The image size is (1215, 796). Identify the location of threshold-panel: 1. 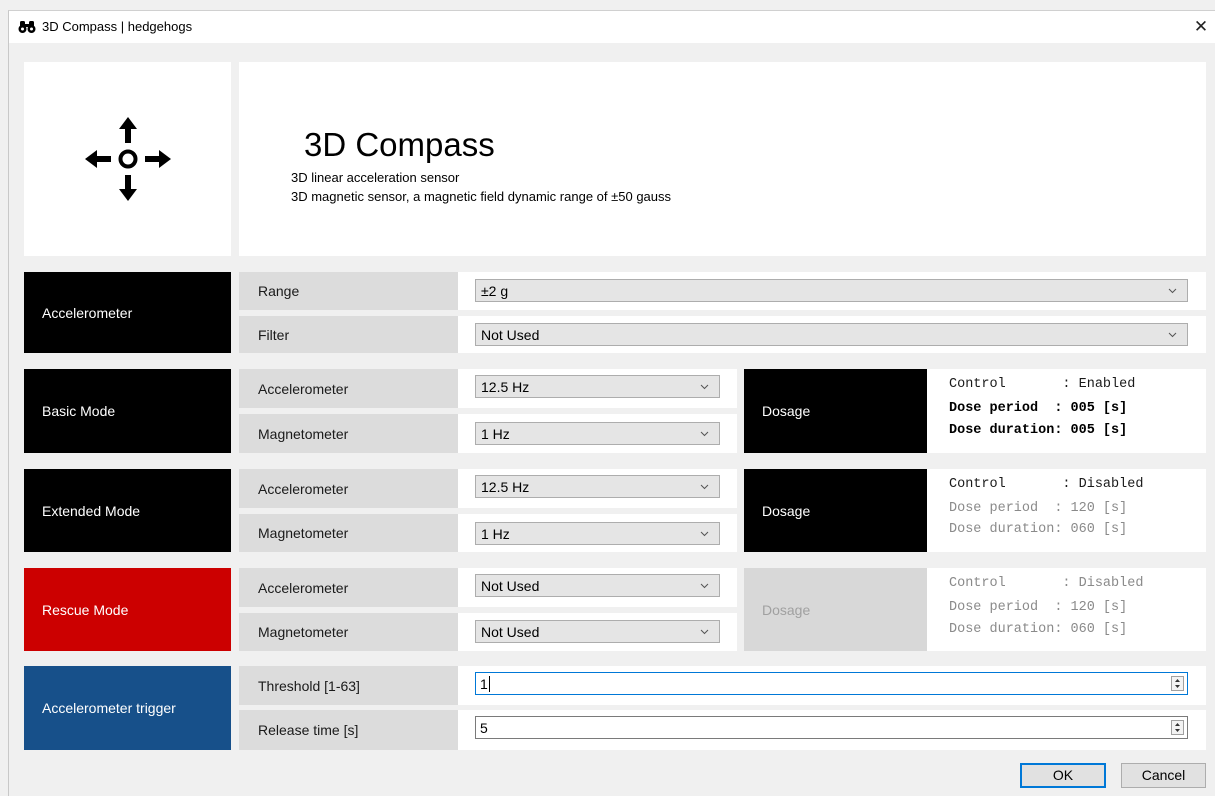
(832, 685).